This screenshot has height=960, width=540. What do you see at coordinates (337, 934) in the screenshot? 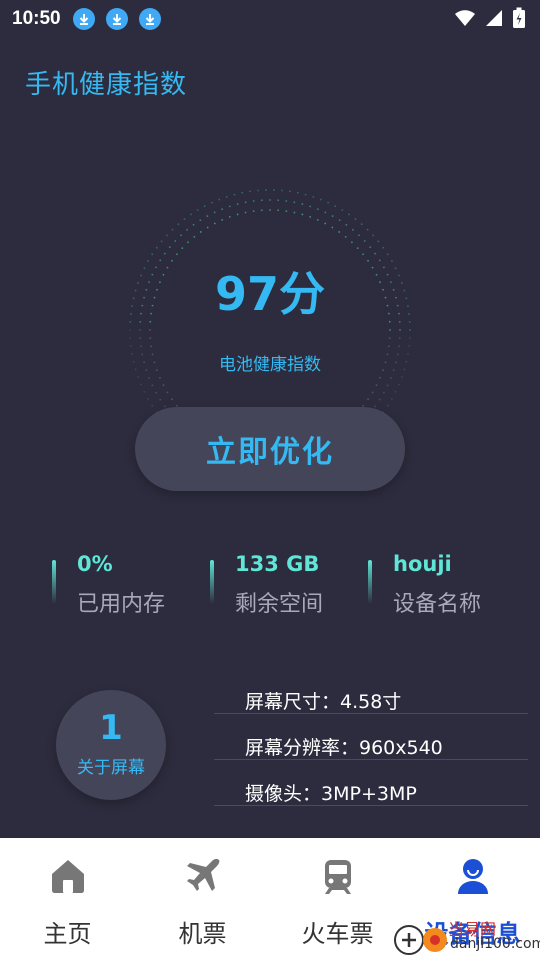
I see `nav-label: 火车票` at bounding box center [337, 934].